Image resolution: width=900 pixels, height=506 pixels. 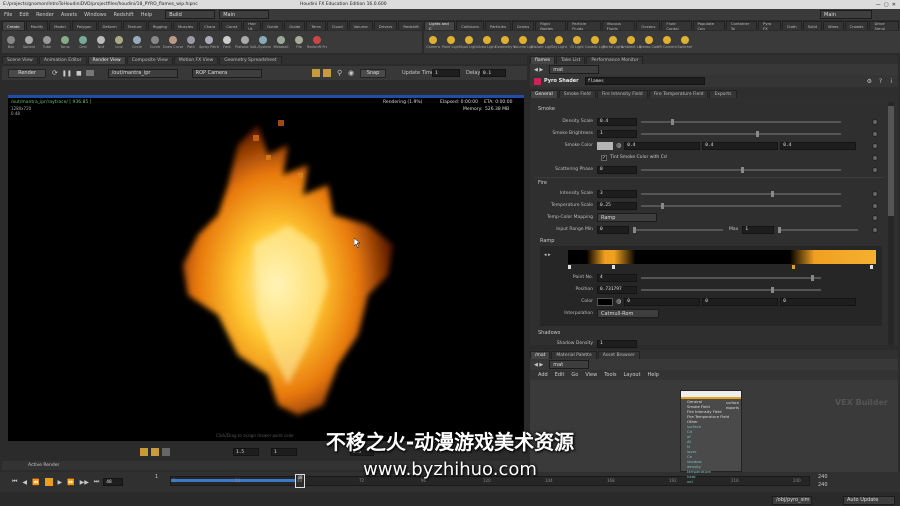 I want to click on menu-file: File, so click(x=8, y=15).